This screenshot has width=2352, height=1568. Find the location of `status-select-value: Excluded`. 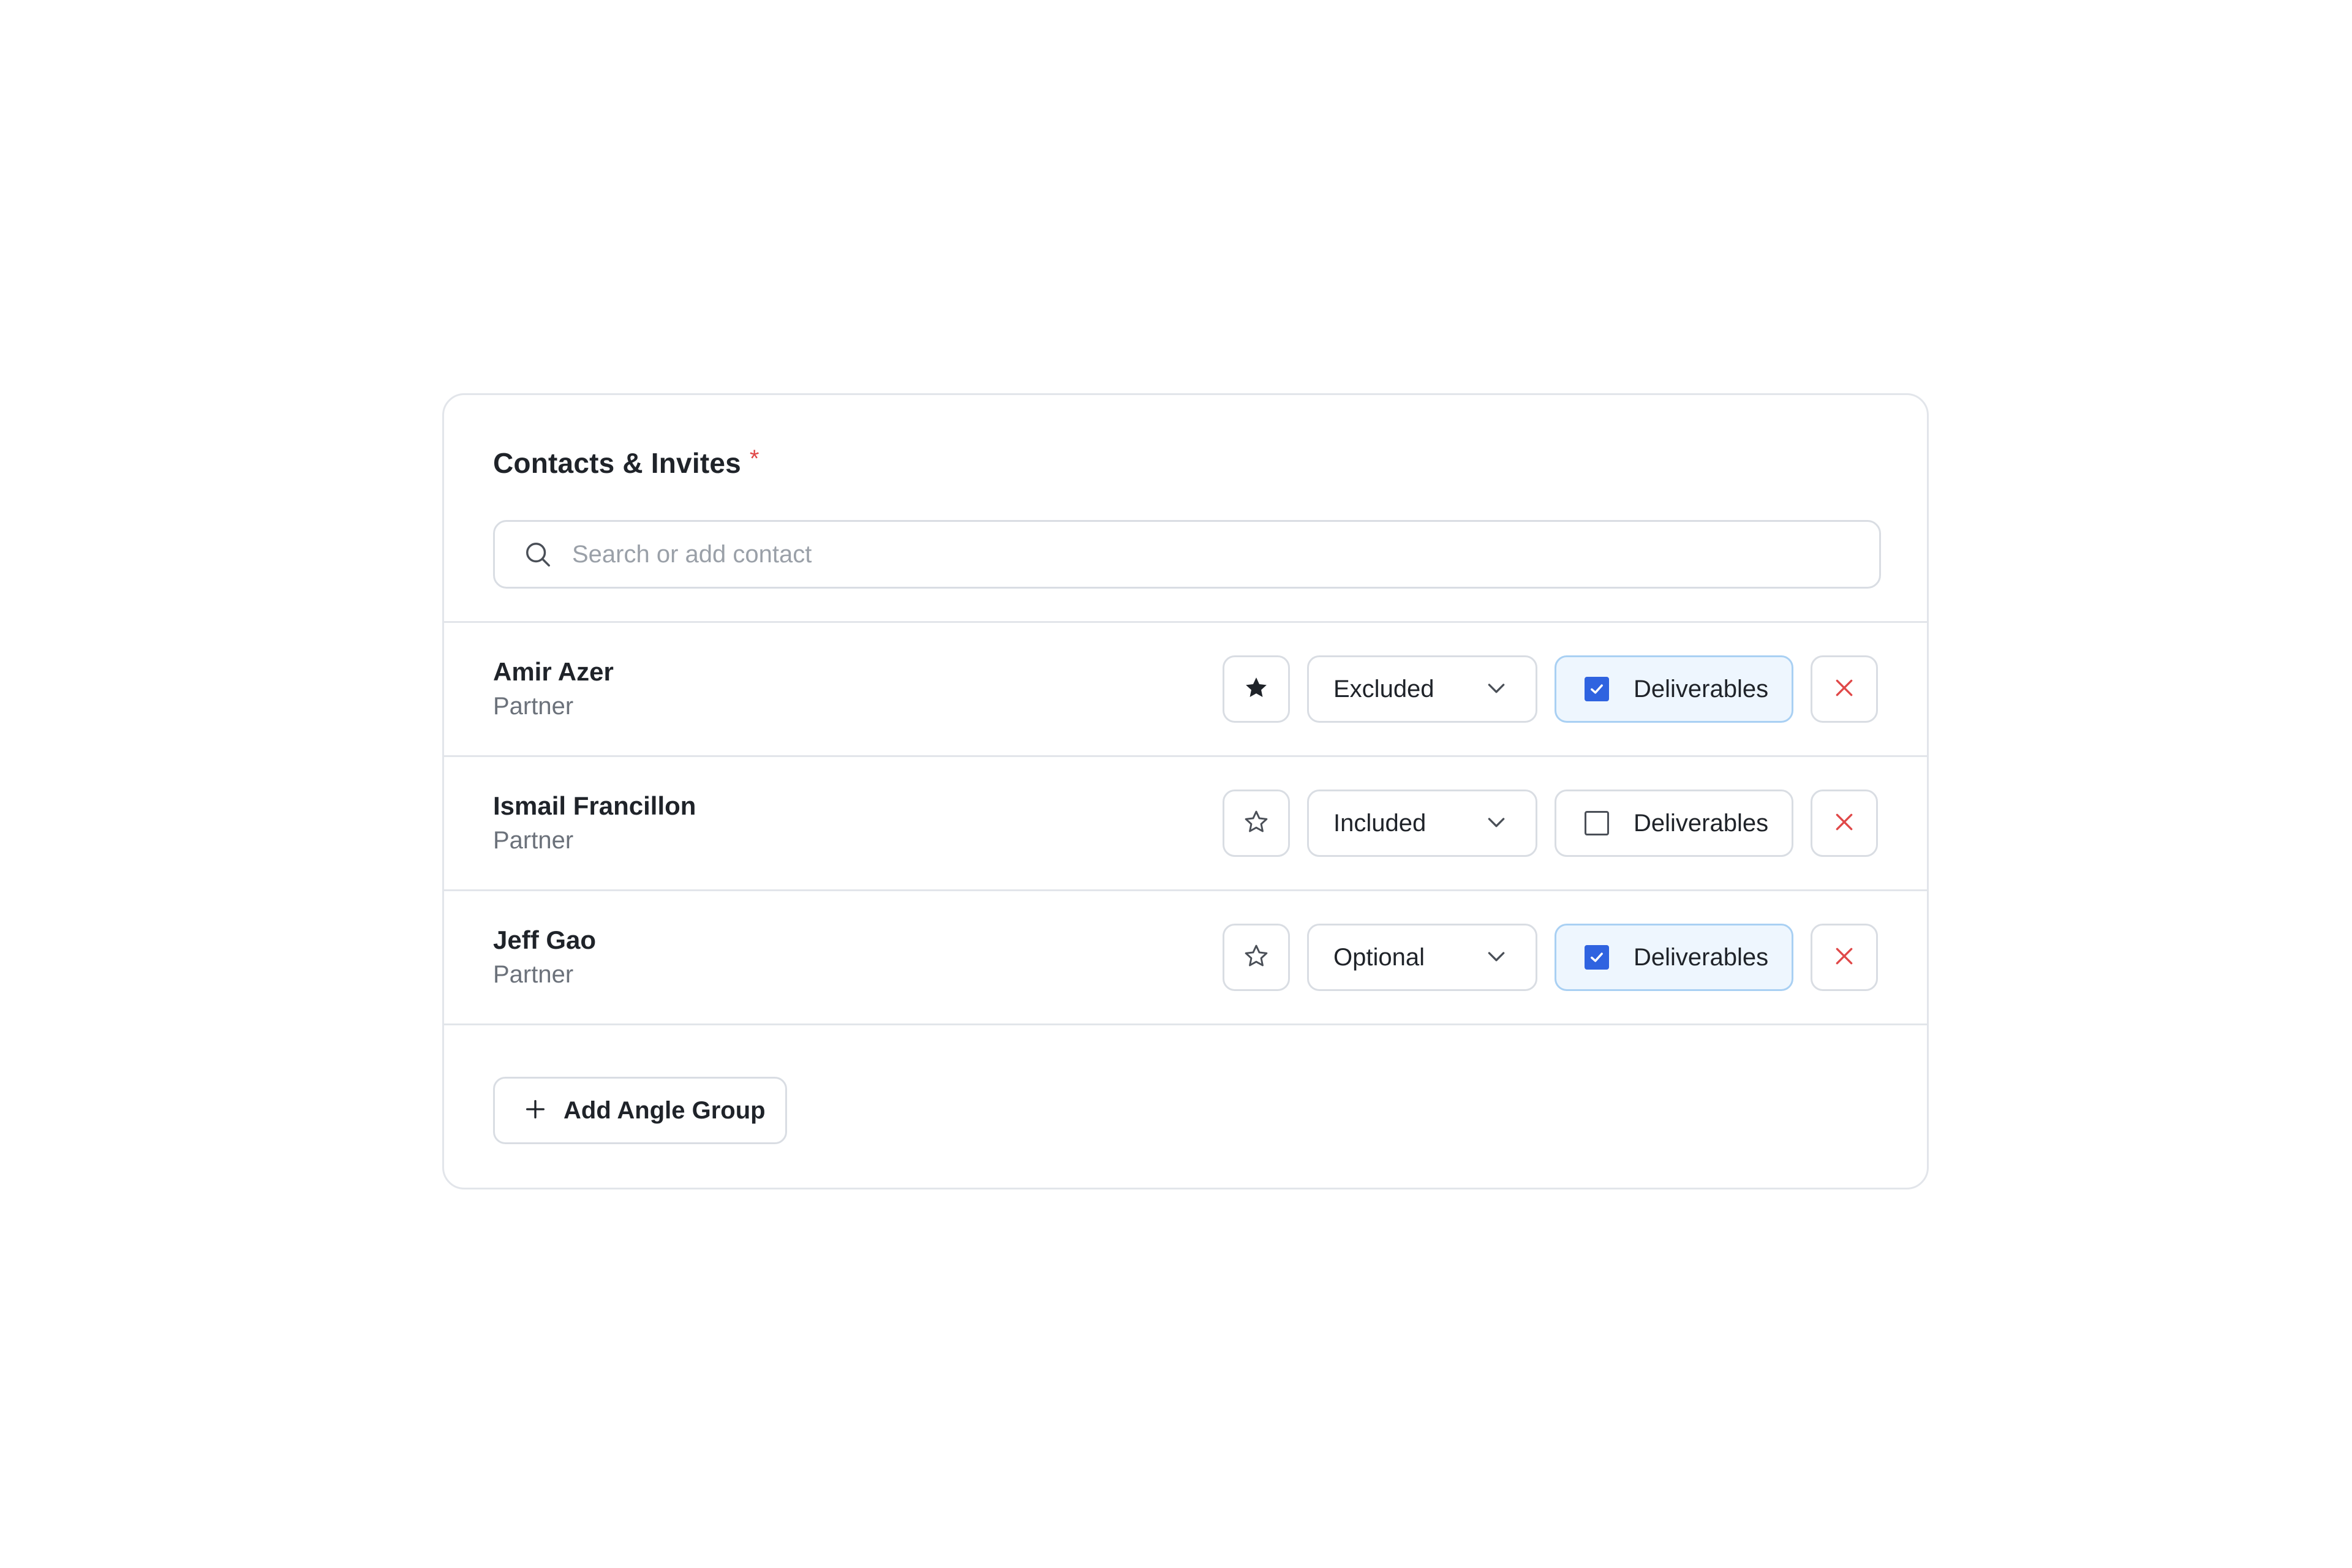

status-select-value: Excluded is located at coordinates (1383, 689).